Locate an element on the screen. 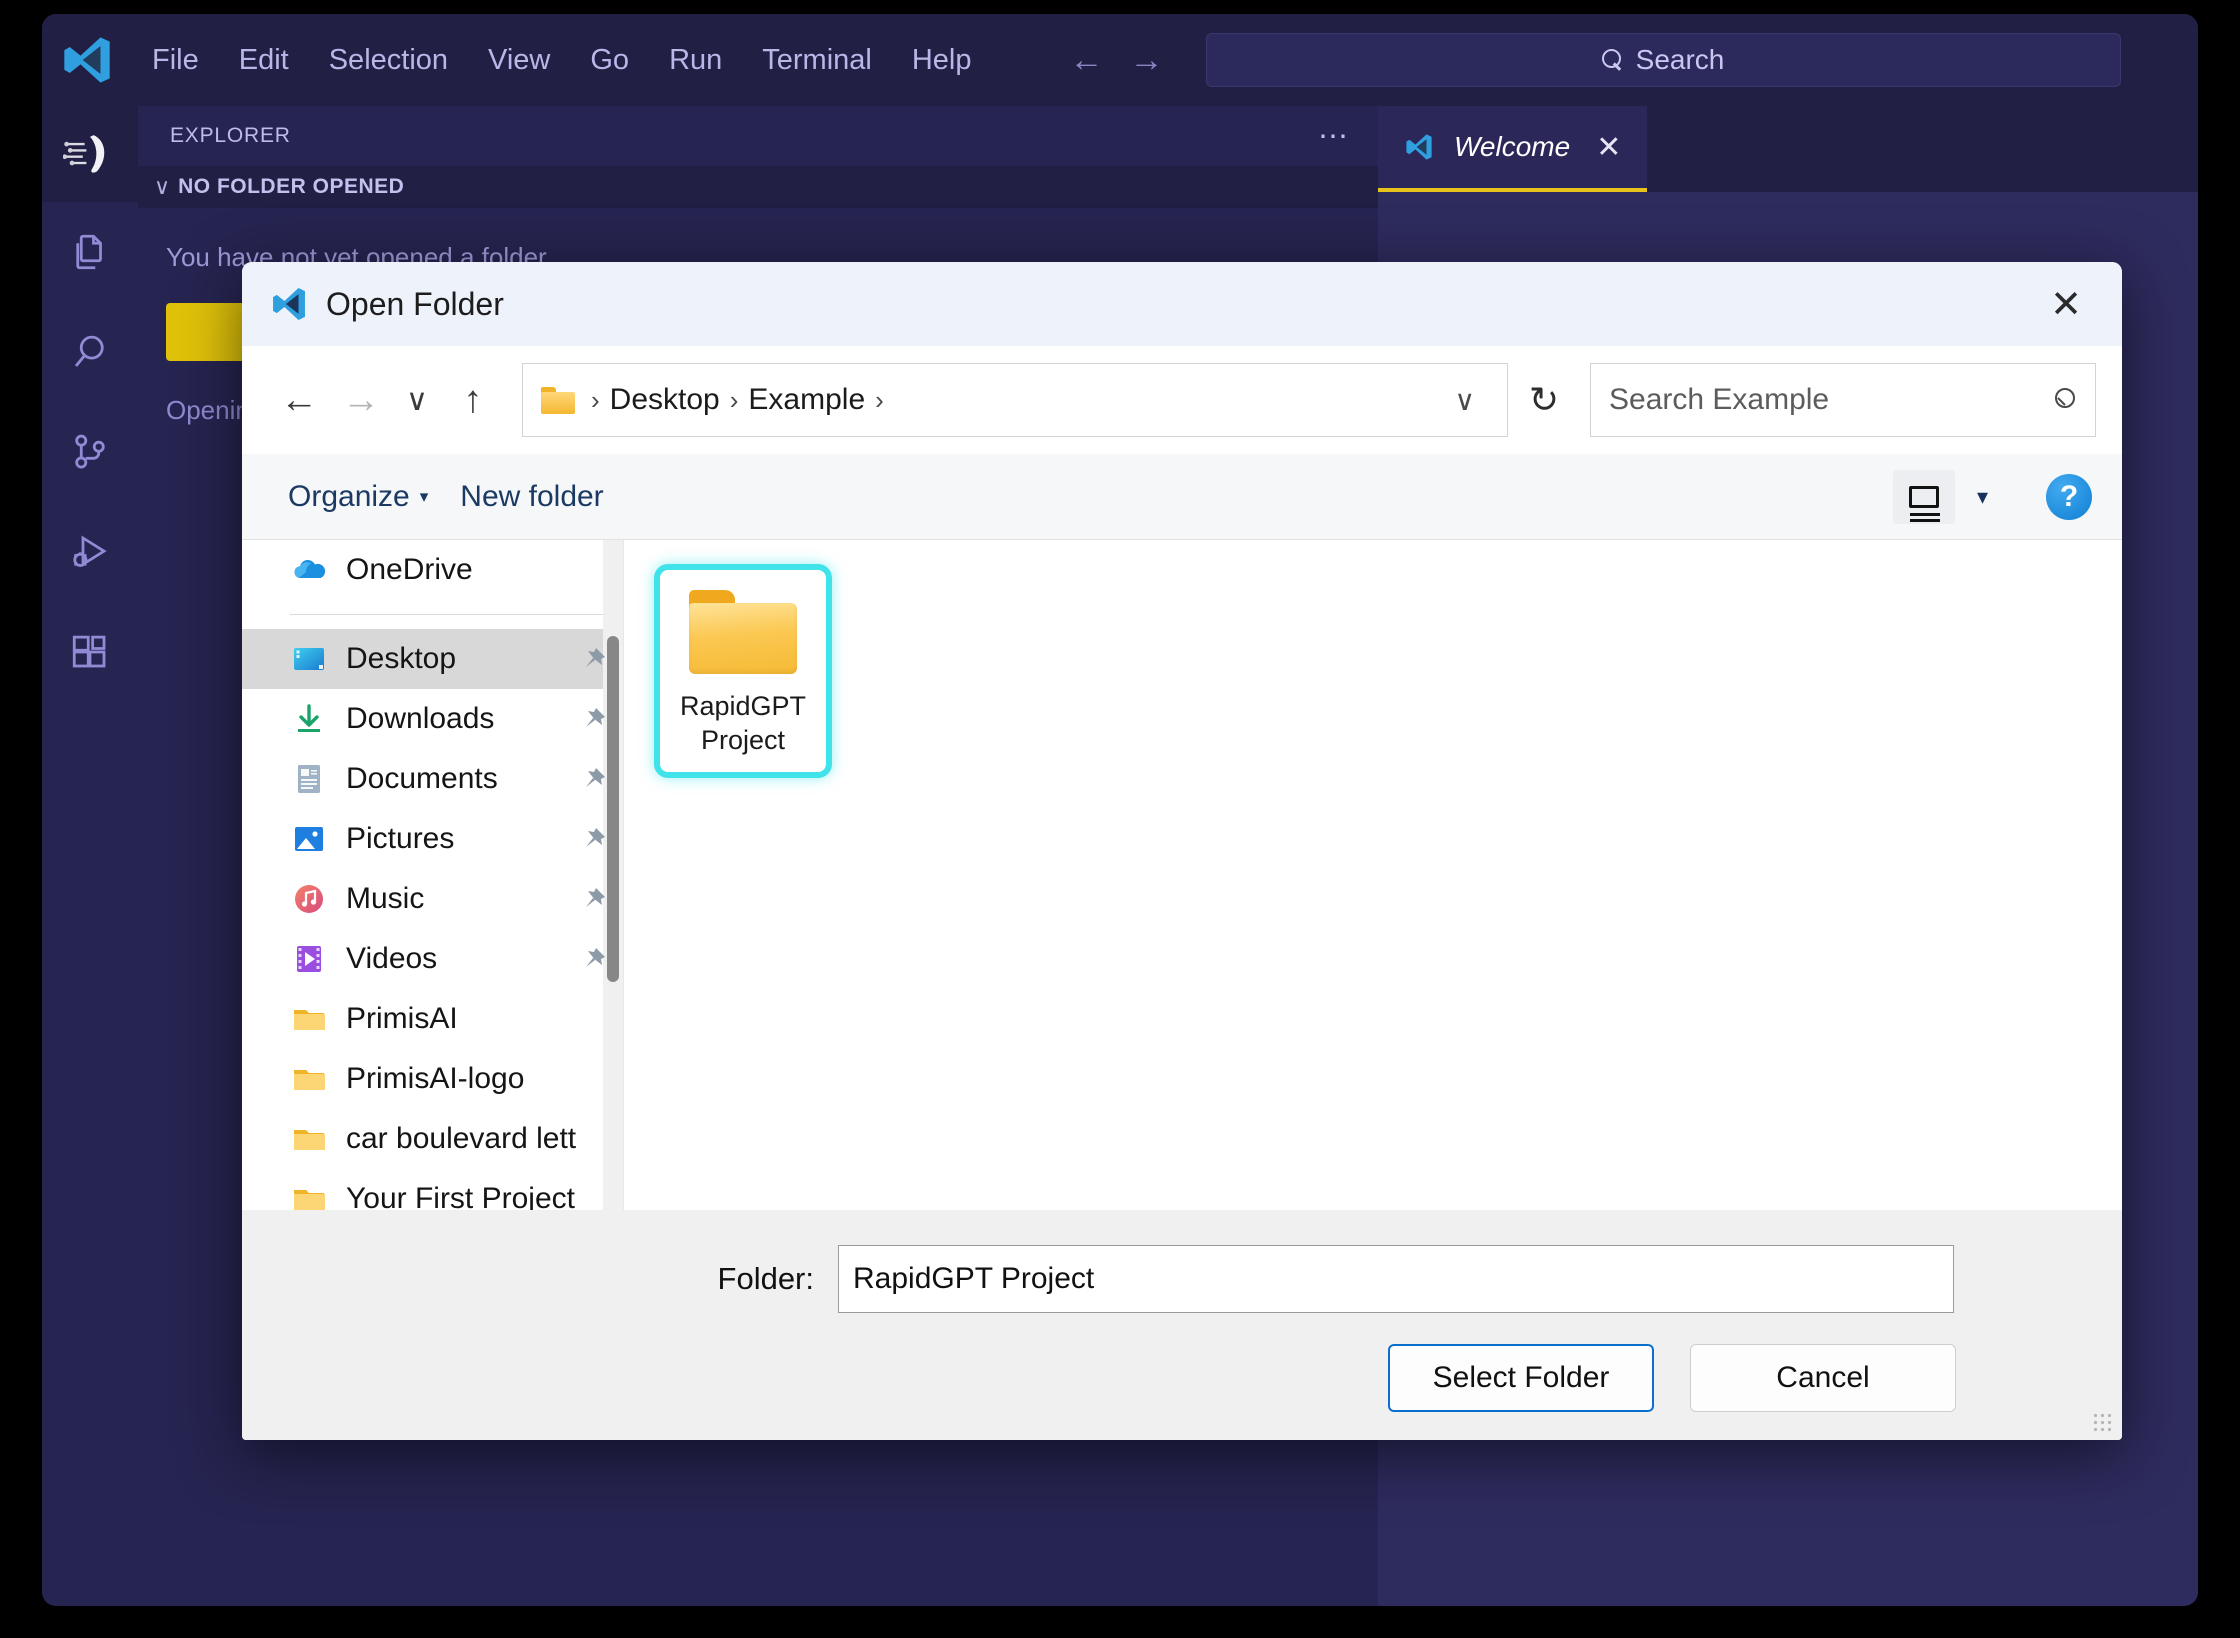  back-button: ← is located at coordinates (299, 400).